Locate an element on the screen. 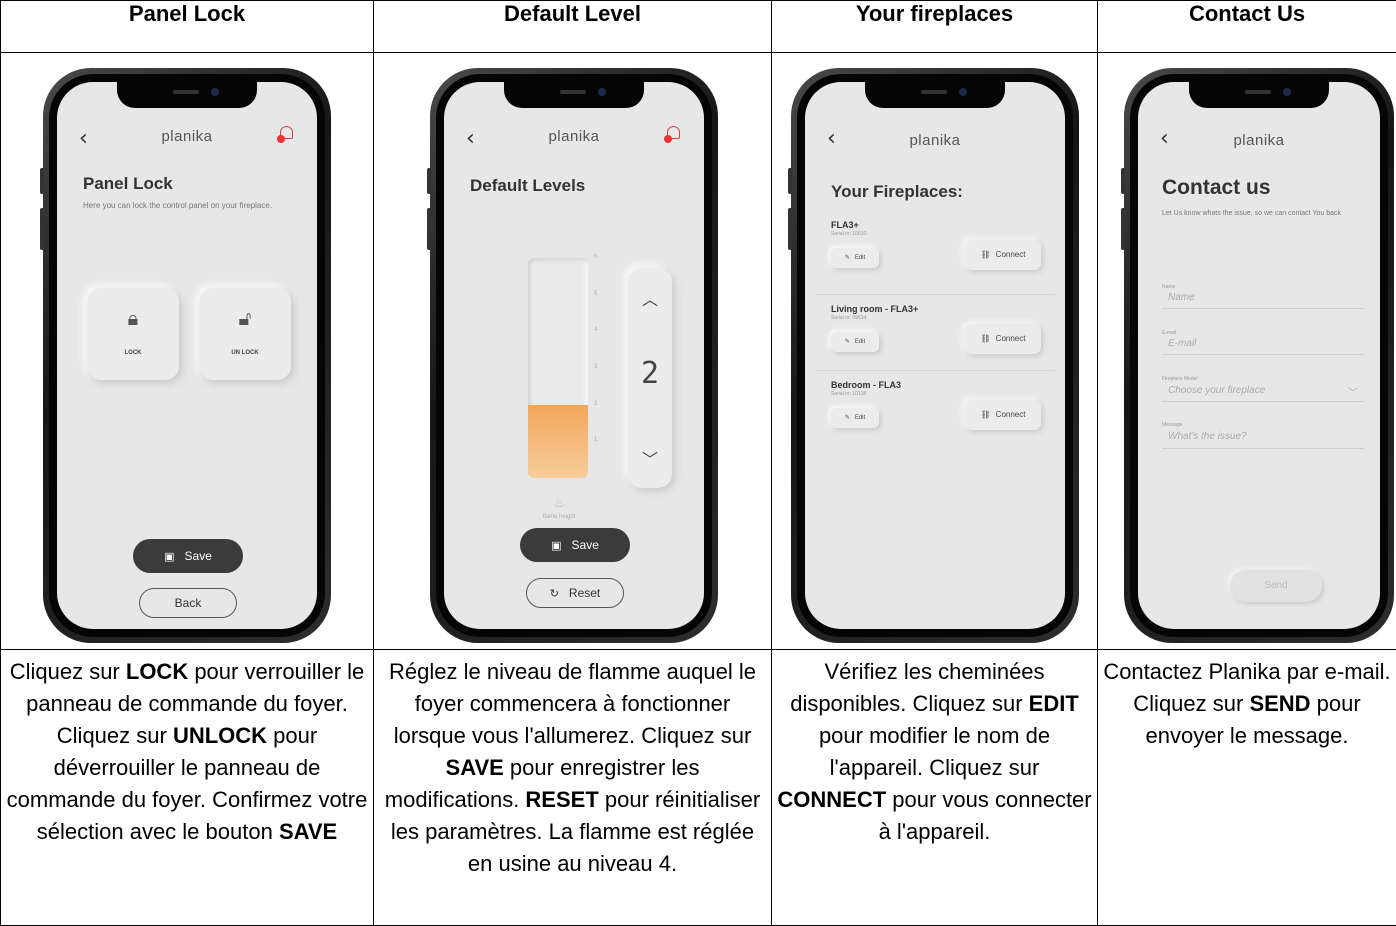 The image size is (1396, 926). level-fill is located at coordinates (558, 441).